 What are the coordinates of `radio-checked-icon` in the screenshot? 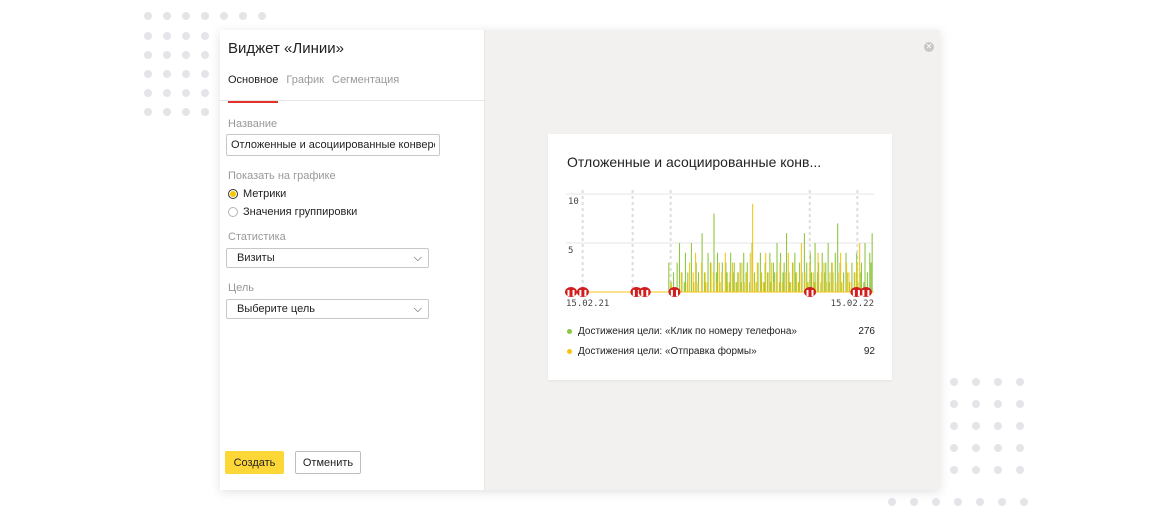 It's located at (233, 194).